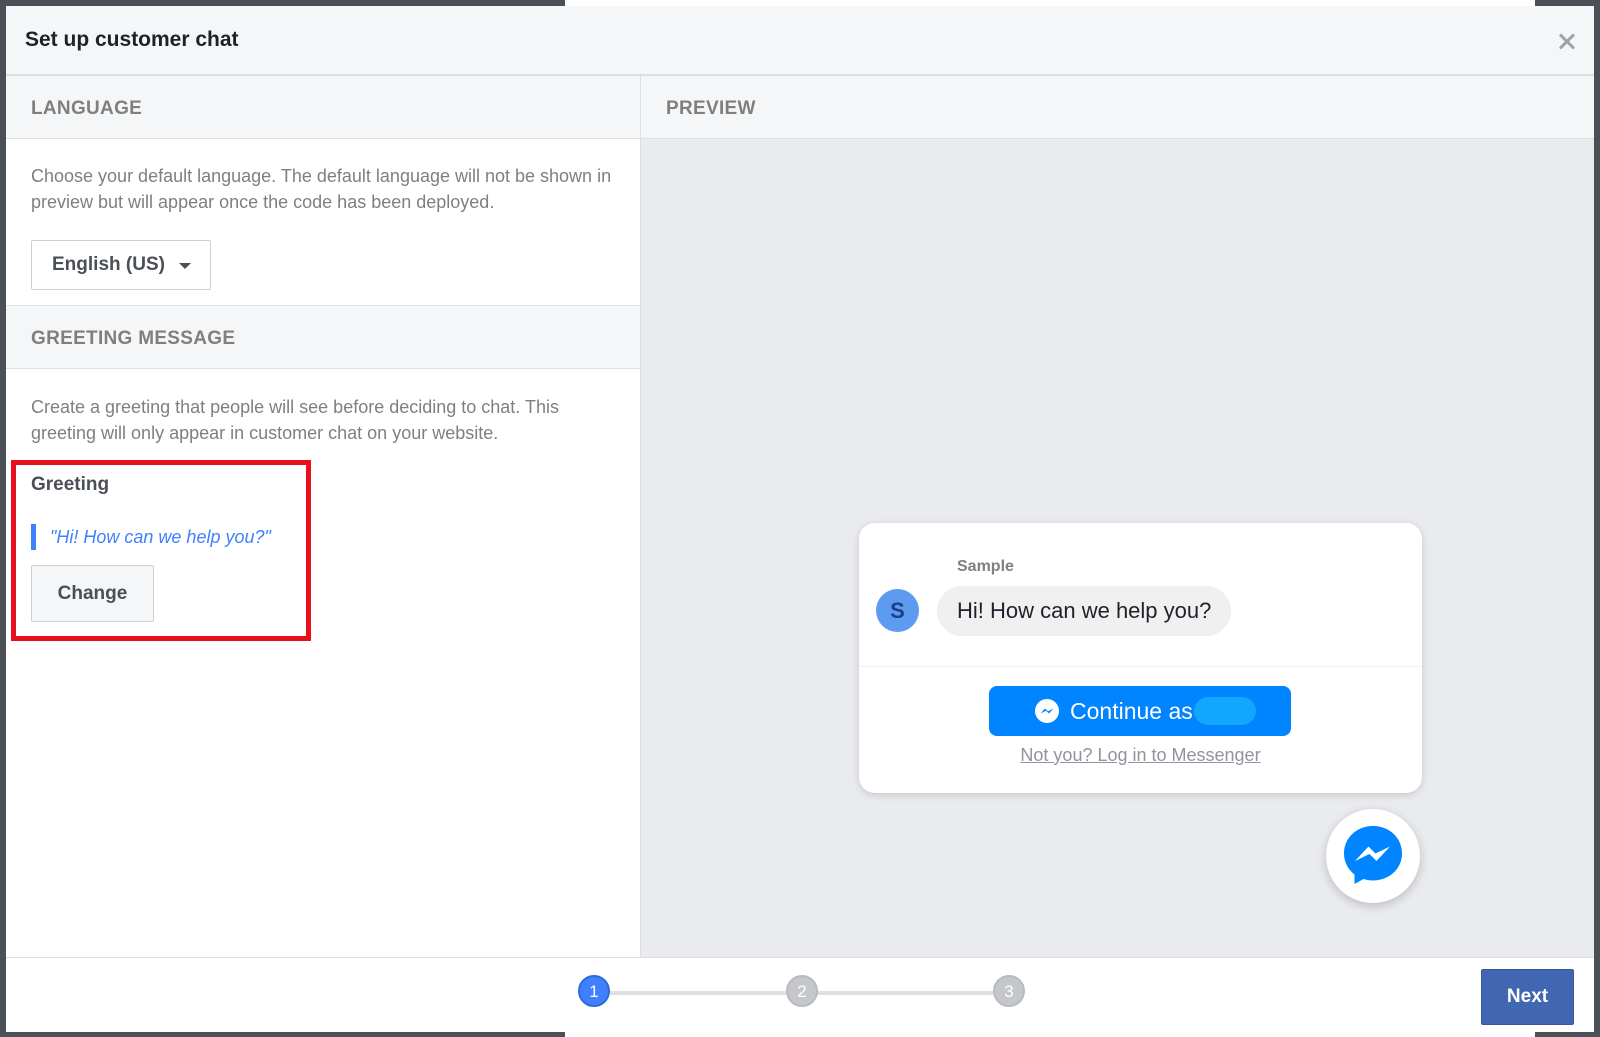  I want to click on dialog-header: Set up customer chat, so click(800, 40).